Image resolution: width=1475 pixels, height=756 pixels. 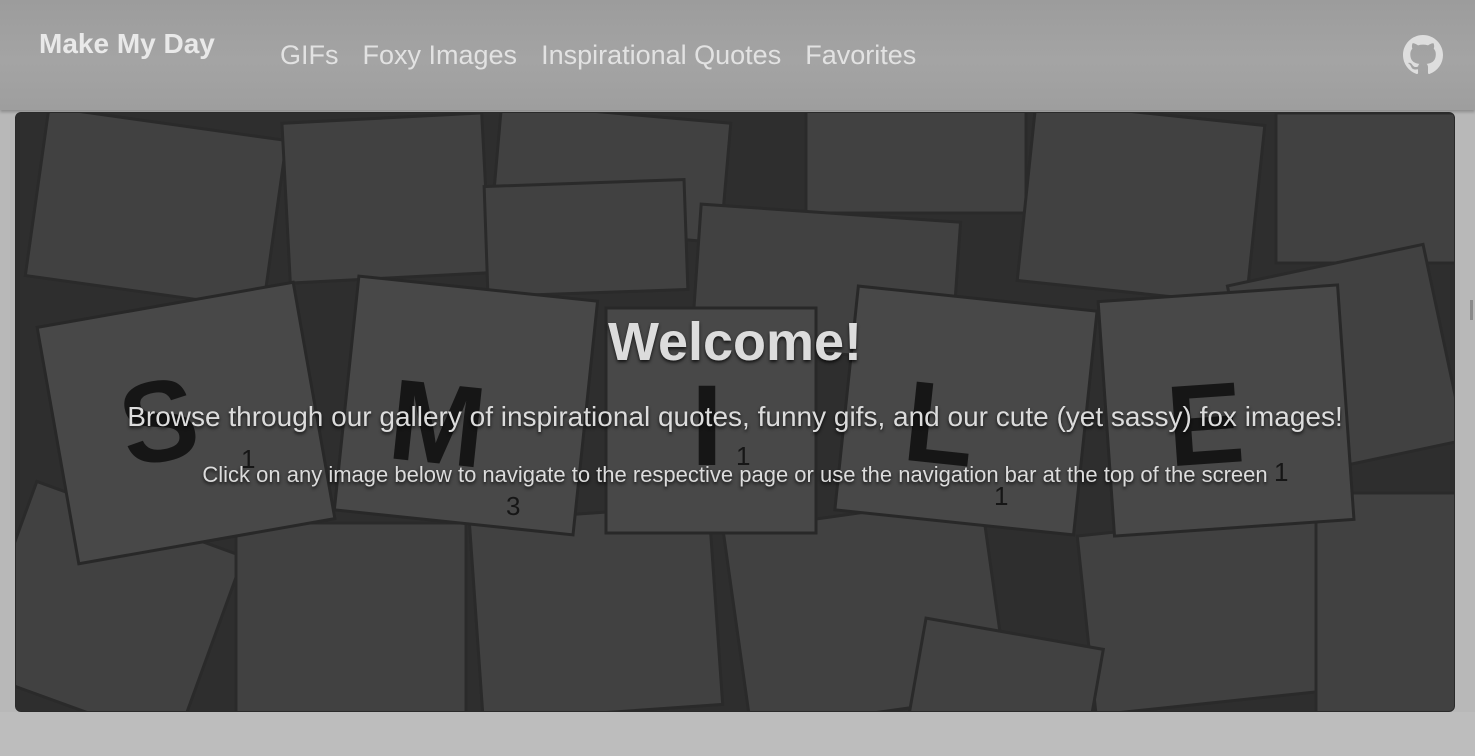 What do you see at coordinates (309, 55) in the screenshot?
I see `nav-link-gifs: GIFs` at bounding box center [309, 55].